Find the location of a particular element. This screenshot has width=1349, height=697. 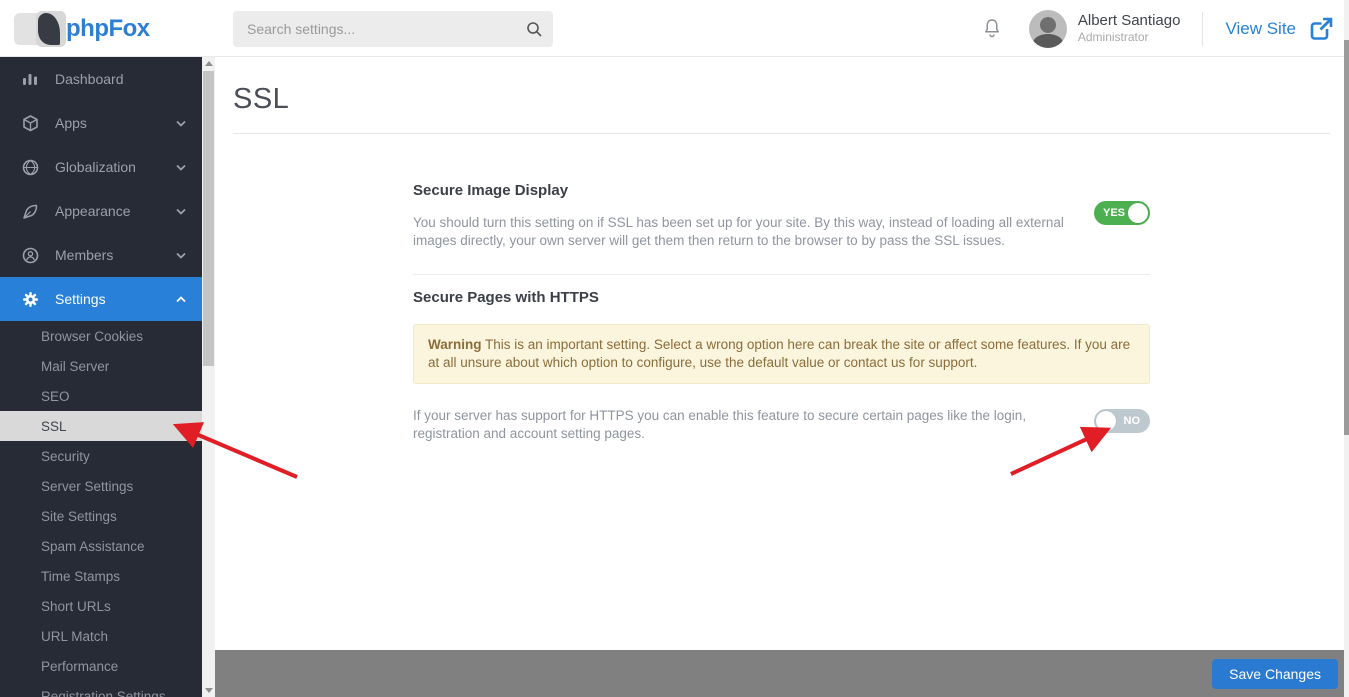

sidebar-item-globalization: Globalization is located at coordinates (101, 167).